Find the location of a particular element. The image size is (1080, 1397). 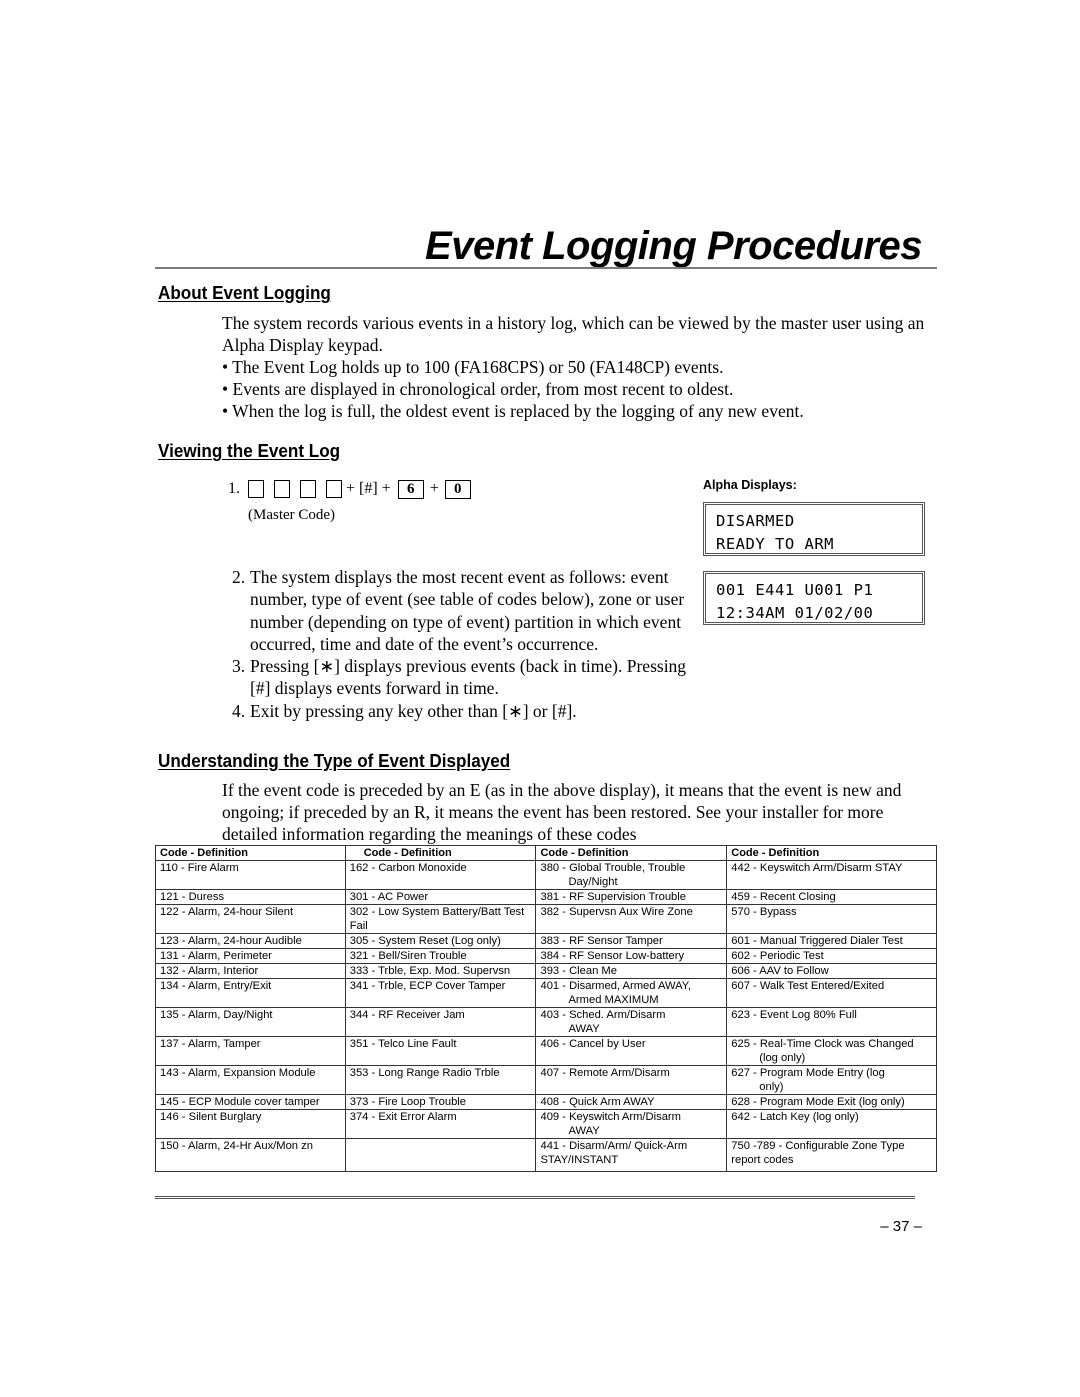

hash-key-text: + [#] + is located at coordinates (368, 488).